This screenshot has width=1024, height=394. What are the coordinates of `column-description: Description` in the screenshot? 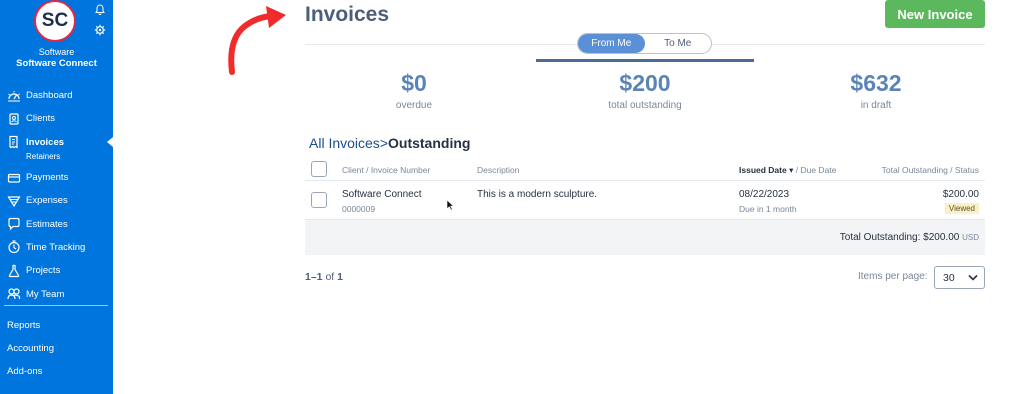 It's located at (498, 170).